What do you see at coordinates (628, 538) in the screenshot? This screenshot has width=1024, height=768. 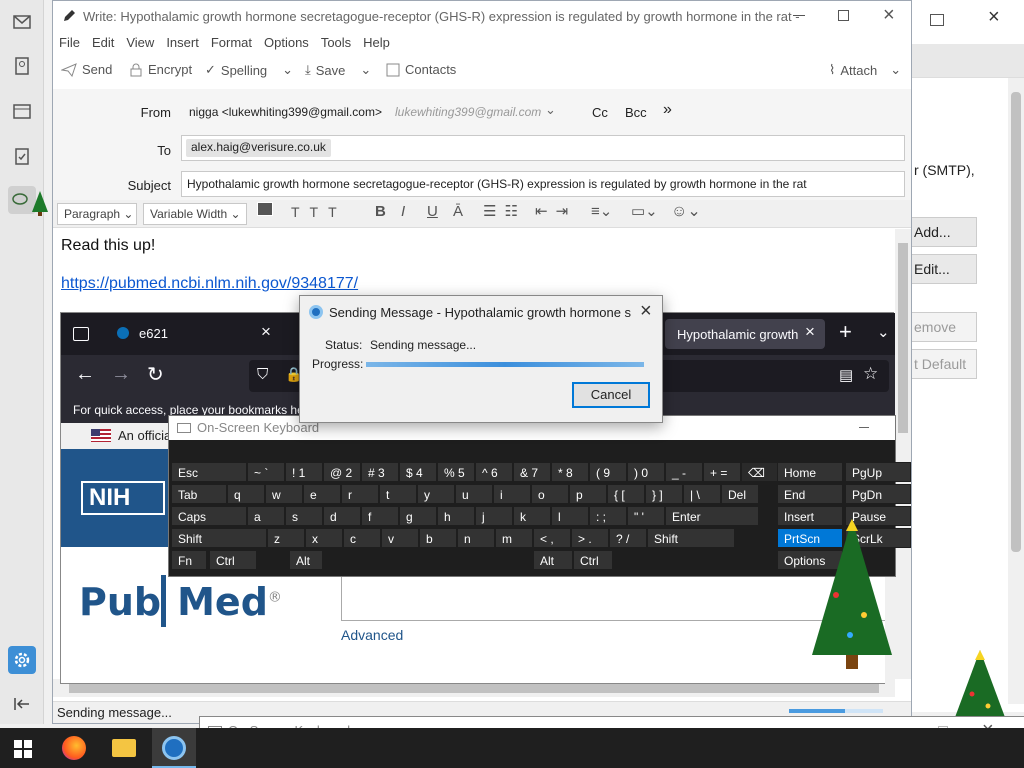 I see `key-sym-sym: ? /` at bounding box center [628, 538].